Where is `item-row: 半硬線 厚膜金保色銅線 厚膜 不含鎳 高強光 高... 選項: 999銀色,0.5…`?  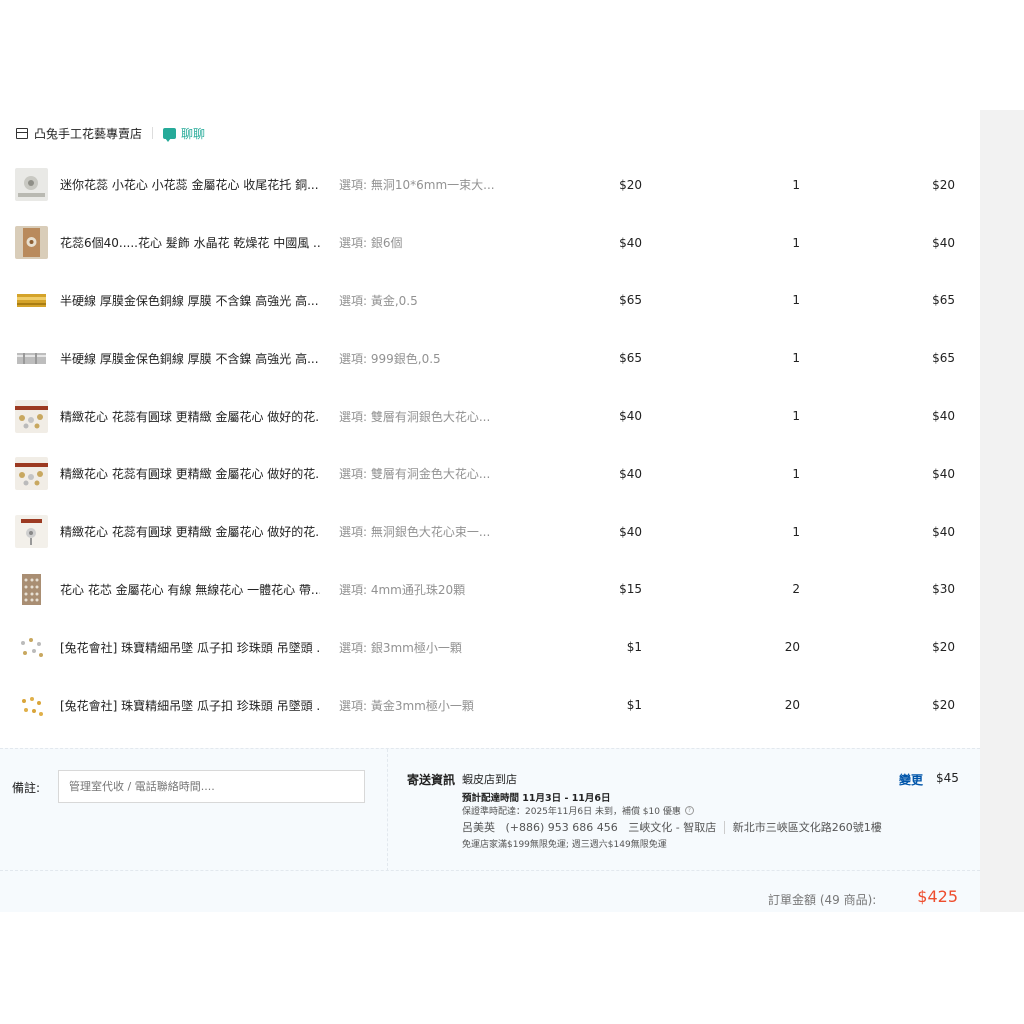 item-row: 半硬線 厚膜金保色銅線 厚膜 不含鎳 高強光 高... 選項: 999銀色,0.5… is located at coordinates (490, 358).